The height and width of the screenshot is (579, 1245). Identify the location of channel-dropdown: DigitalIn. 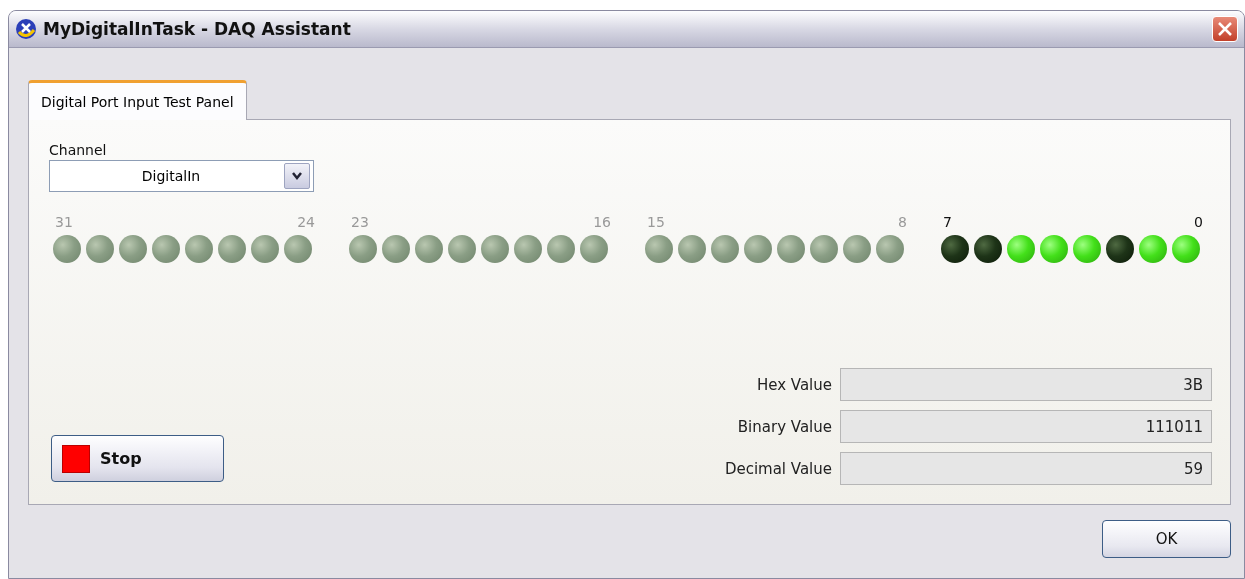
(181, 176).